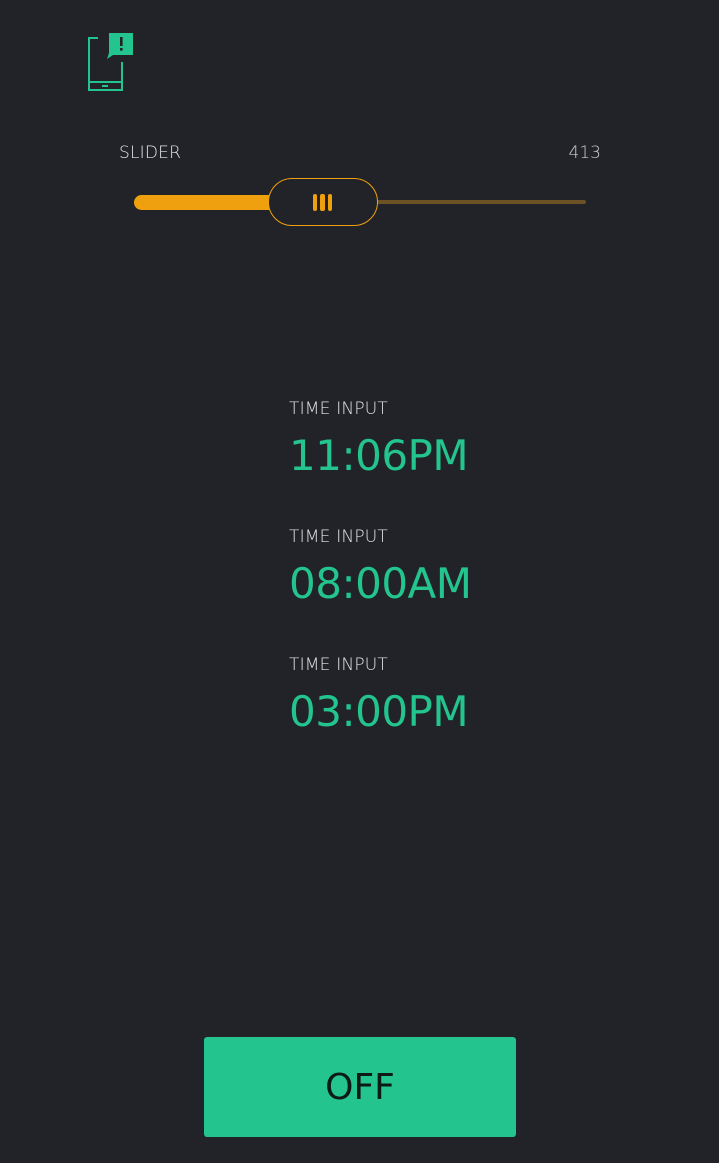  I want to click on slider-value: 413, so click(584, 153).